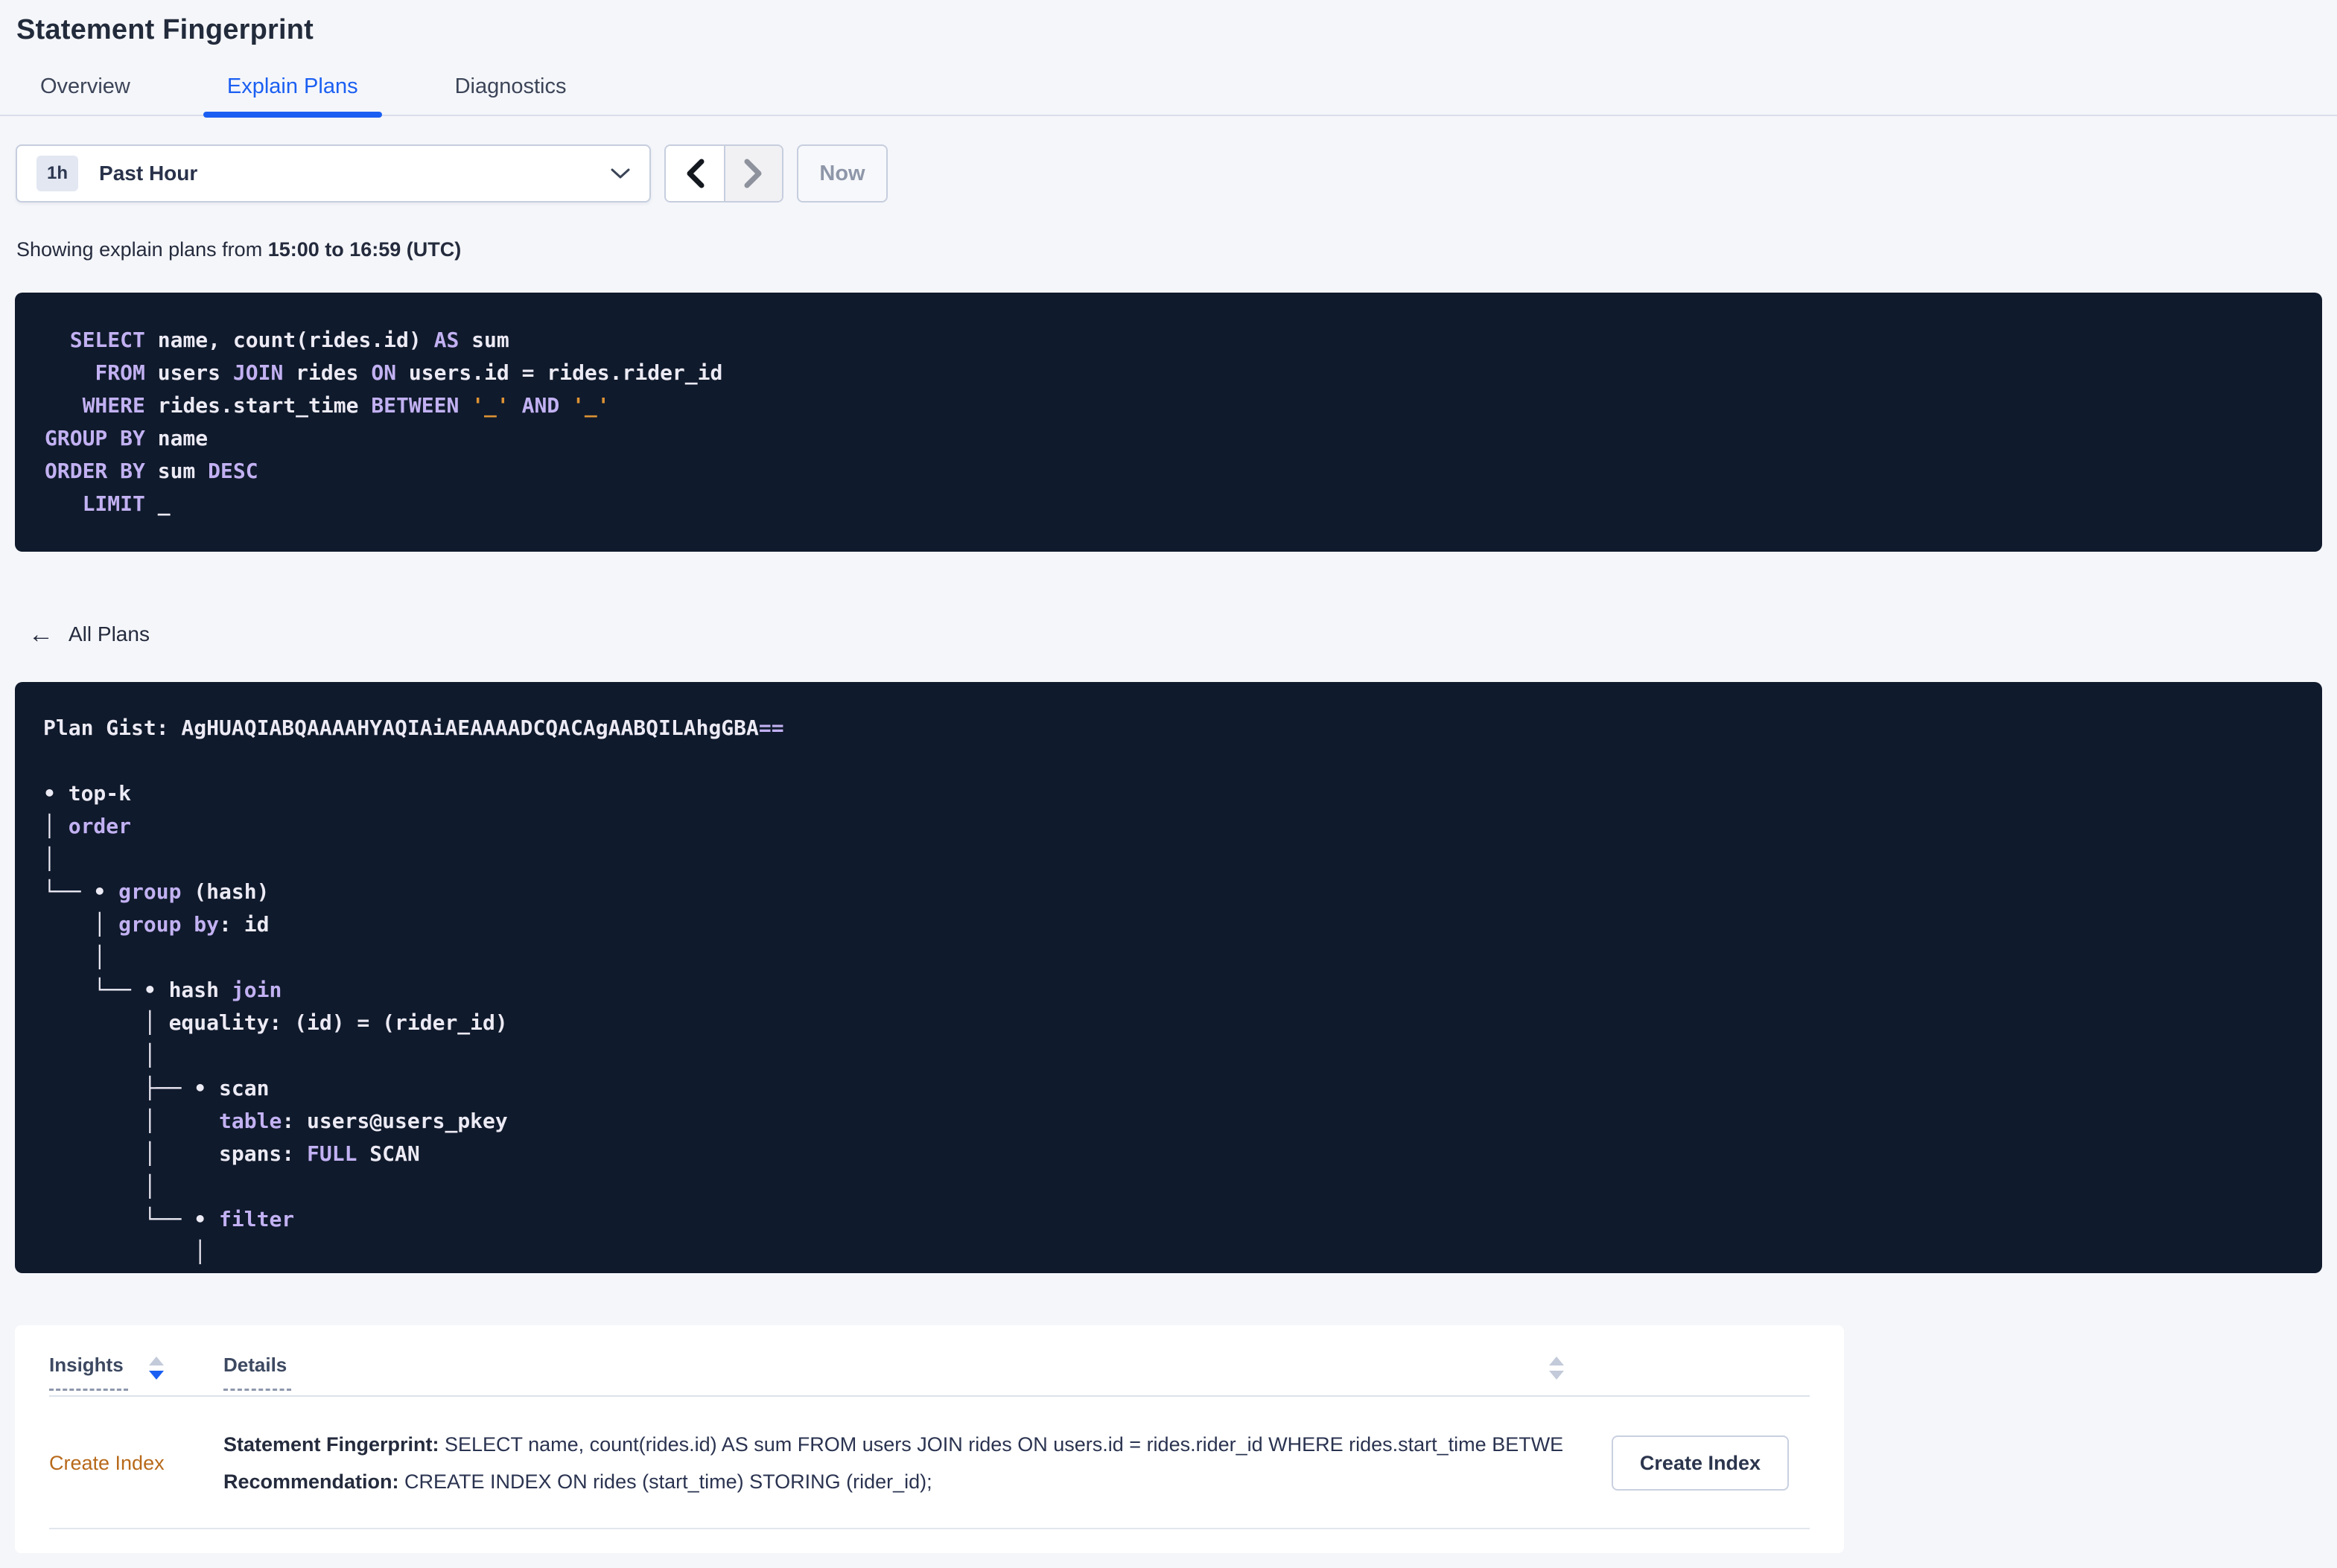 The image size is (2337, 1568). What do you see at coordinates (89, 1372) in the screenshot?
I see `insights-header-label: Insights` at bounding box center [89, 1372].